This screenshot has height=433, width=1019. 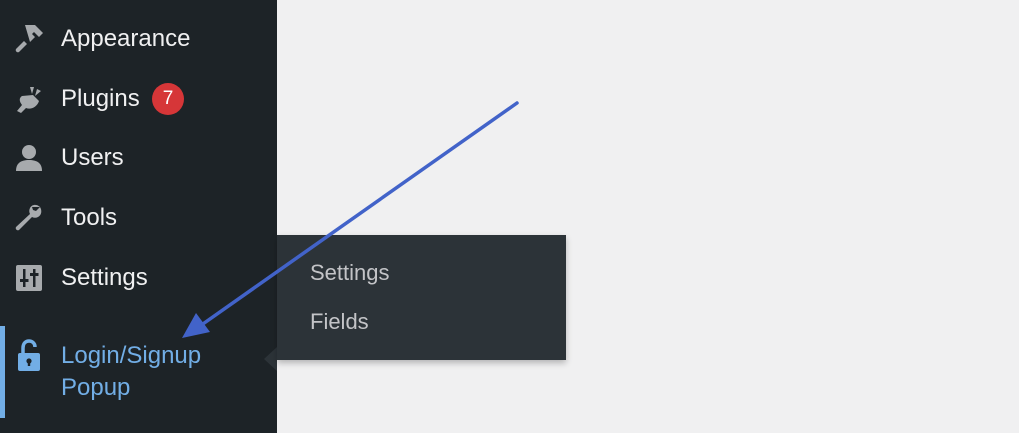 I want to click on submenu-item-settings: Settings, so click(x=350, y=273).